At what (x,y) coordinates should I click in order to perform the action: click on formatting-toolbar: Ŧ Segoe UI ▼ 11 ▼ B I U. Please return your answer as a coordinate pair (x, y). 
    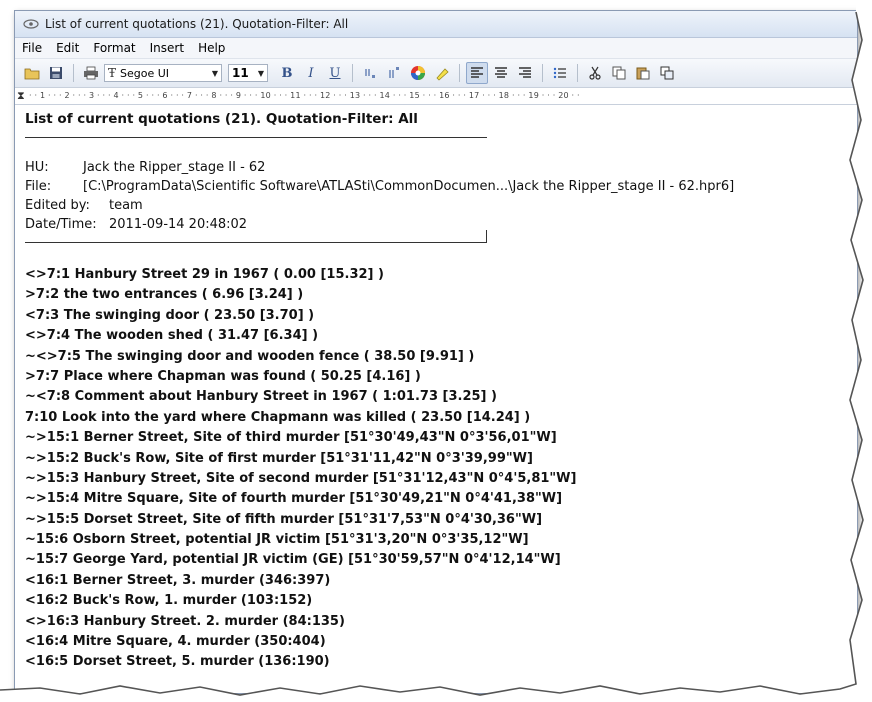
    Looking at the image, I should click on (436, 73).